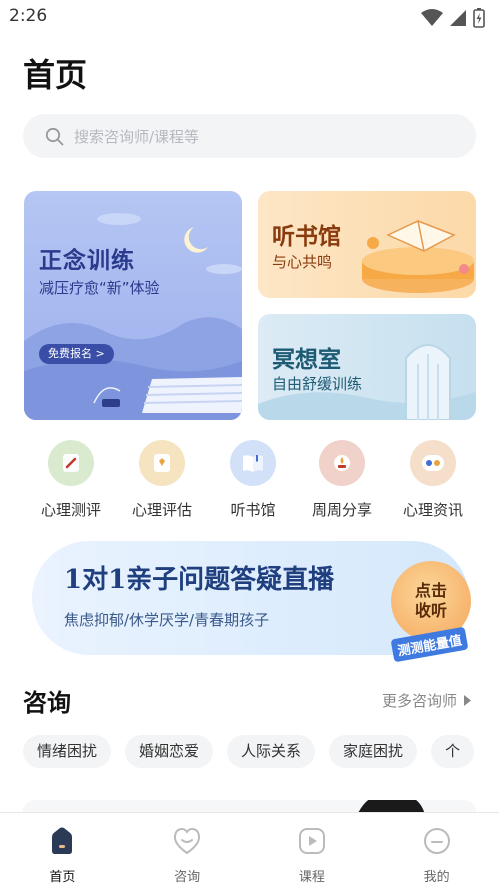  Describe the element at coordinates (373, 751) in the screenshot. I see `chip-family: 家庭困扰` at that location.